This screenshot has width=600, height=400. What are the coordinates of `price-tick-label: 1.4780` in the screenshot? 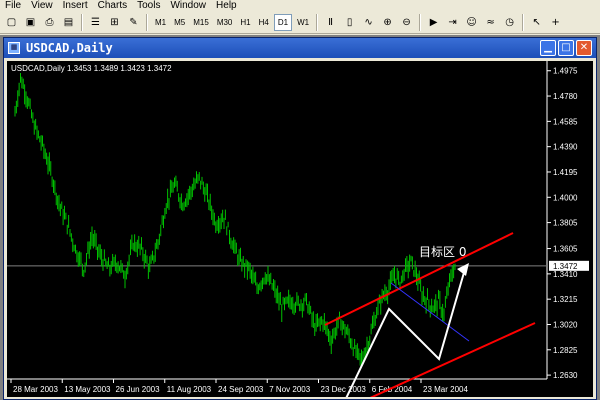 It's located at (565, 96).